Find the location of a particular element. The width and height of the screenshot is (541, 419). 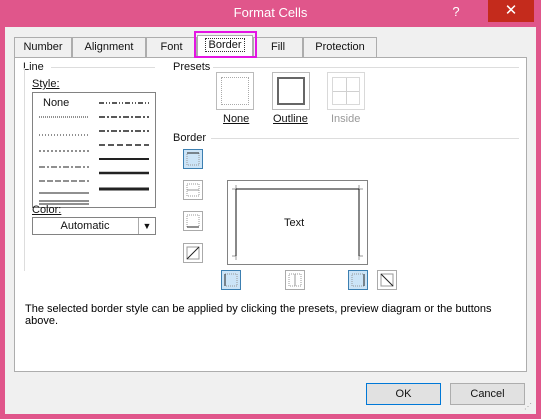

border-preview: Text is located at coordinates (297, 222).